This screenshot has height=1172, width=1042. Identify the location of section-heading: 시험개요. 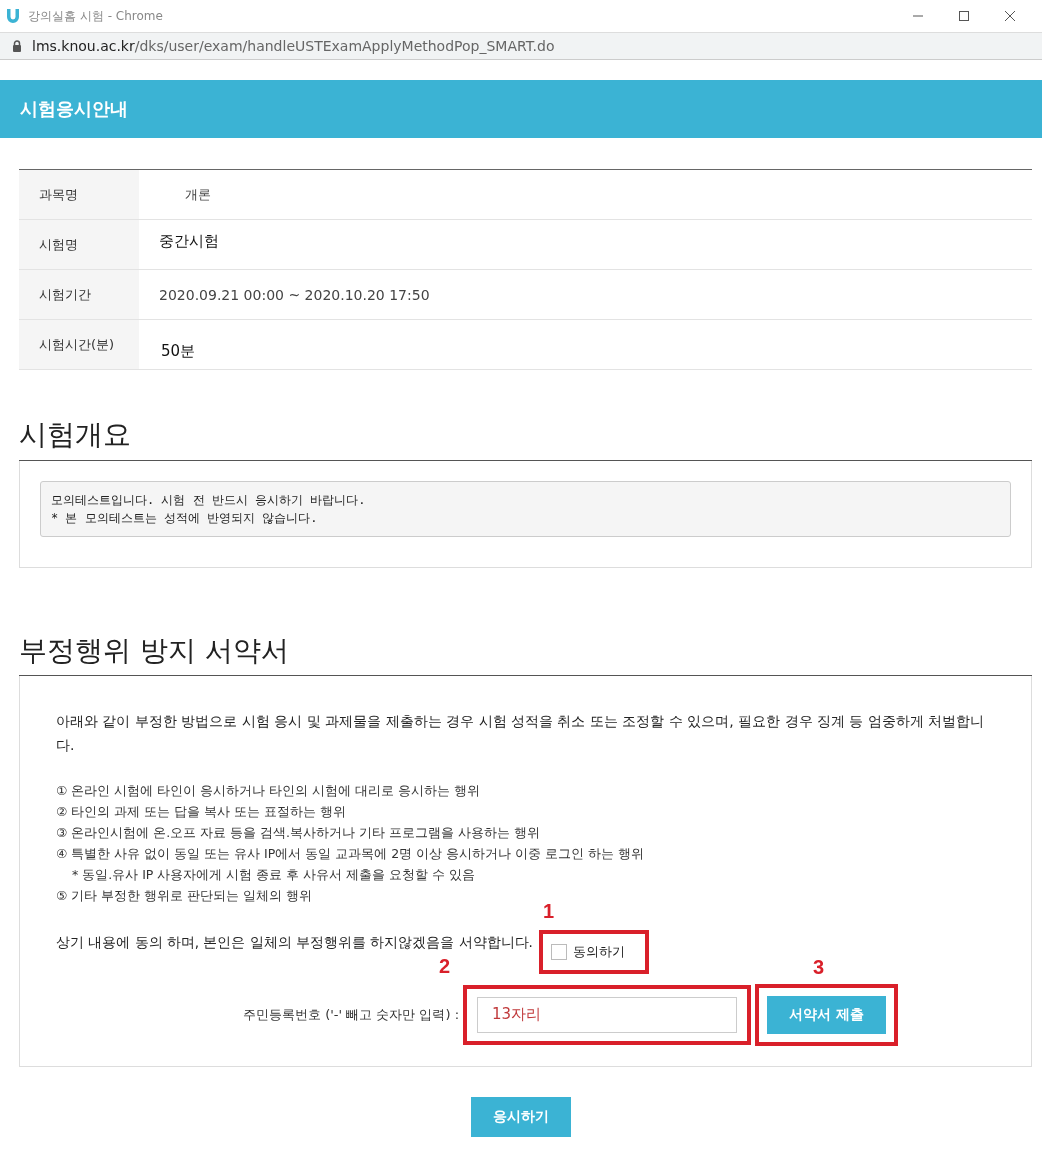
(525, 439).